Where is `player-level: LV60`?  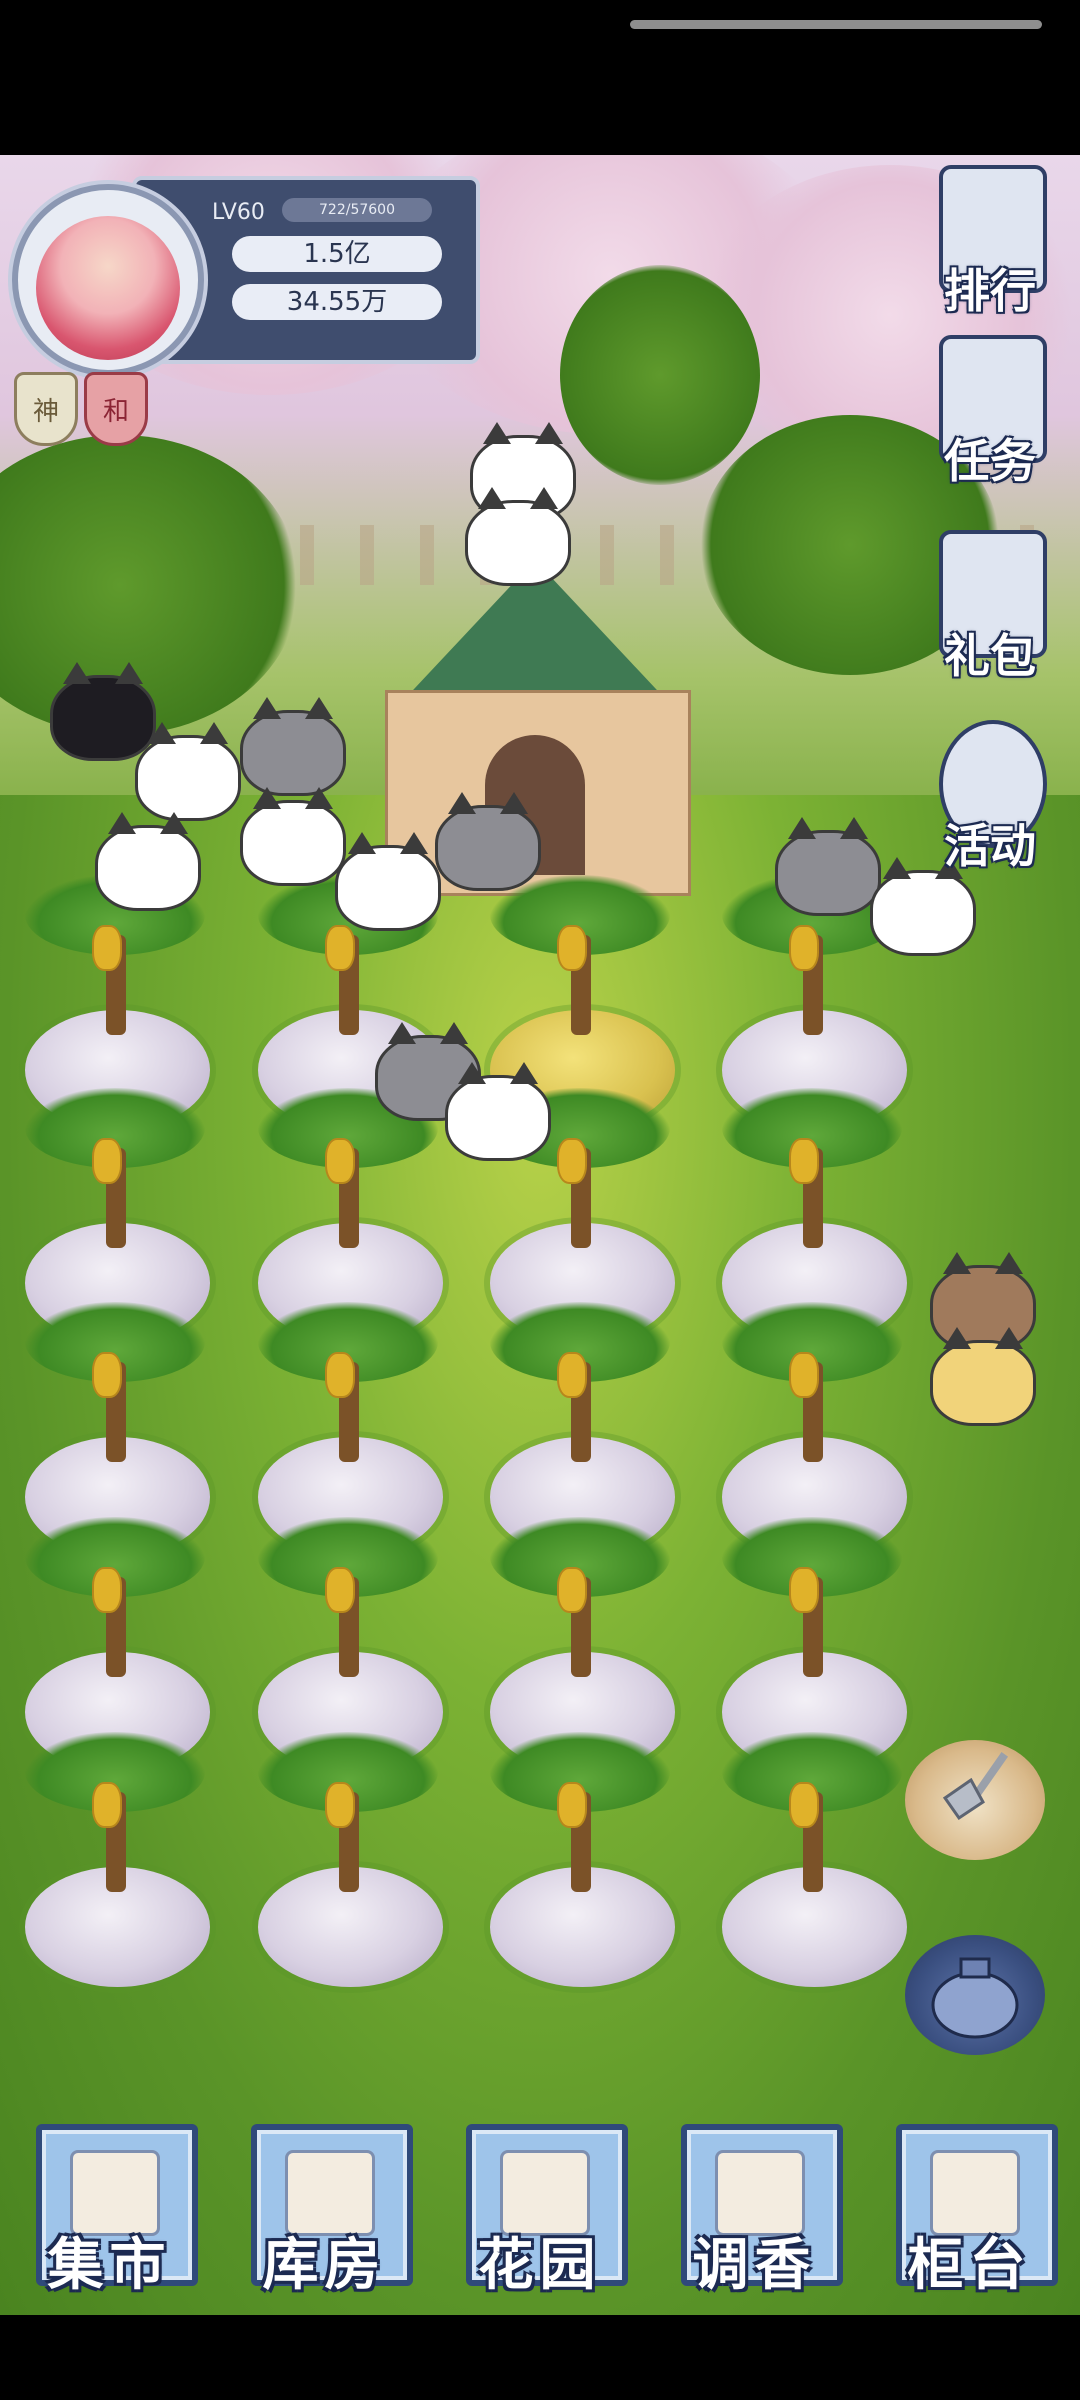 player-level: LV60 is located at coordinates (238, 212).